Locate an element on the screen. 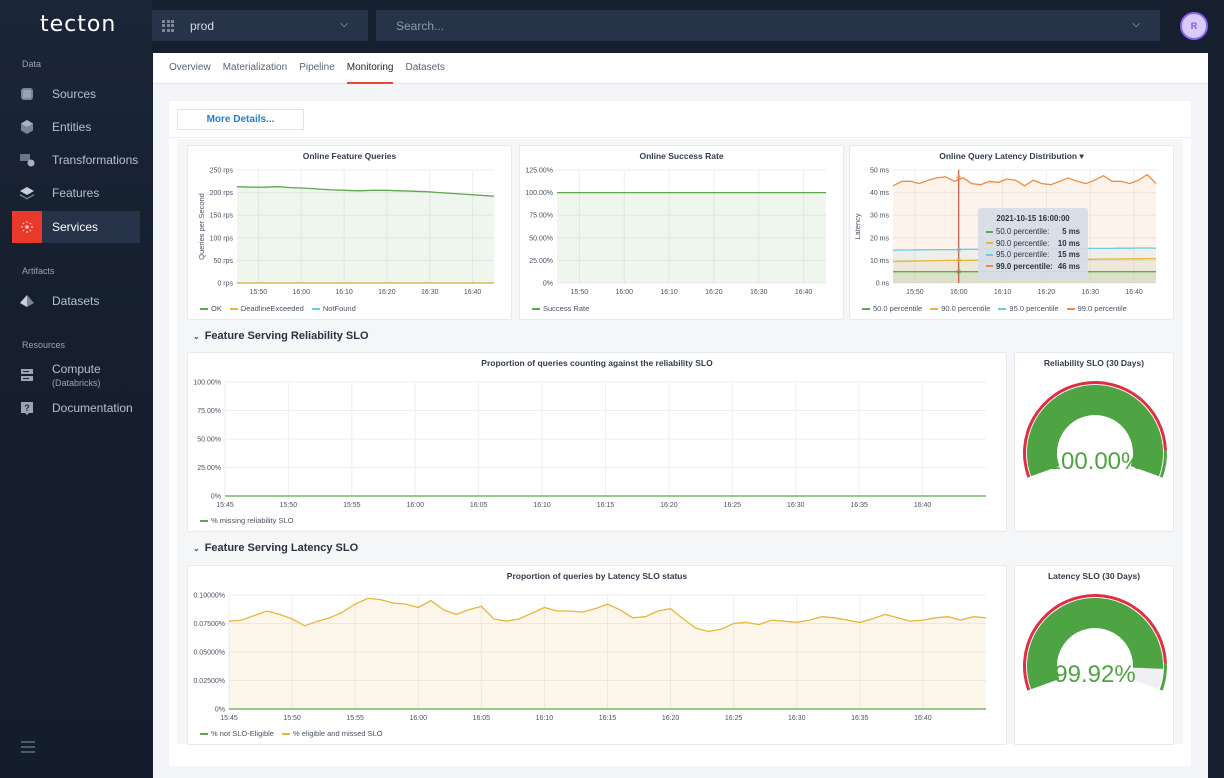 Image resolution: width=1224 pixels, height=778 pixels. tooltip-row: 90.0 percentile: 10 ms is located at coordinates (1033, 243).